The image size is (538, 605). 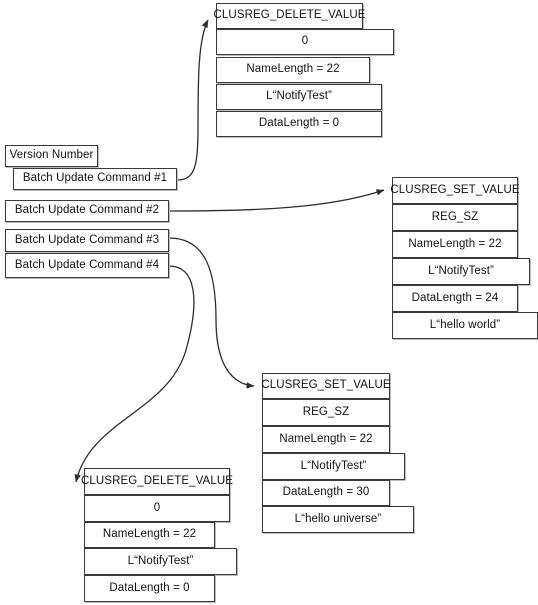 I want to click on set-value-right-row-1: REG_SZ, so click(x=455, y=217).